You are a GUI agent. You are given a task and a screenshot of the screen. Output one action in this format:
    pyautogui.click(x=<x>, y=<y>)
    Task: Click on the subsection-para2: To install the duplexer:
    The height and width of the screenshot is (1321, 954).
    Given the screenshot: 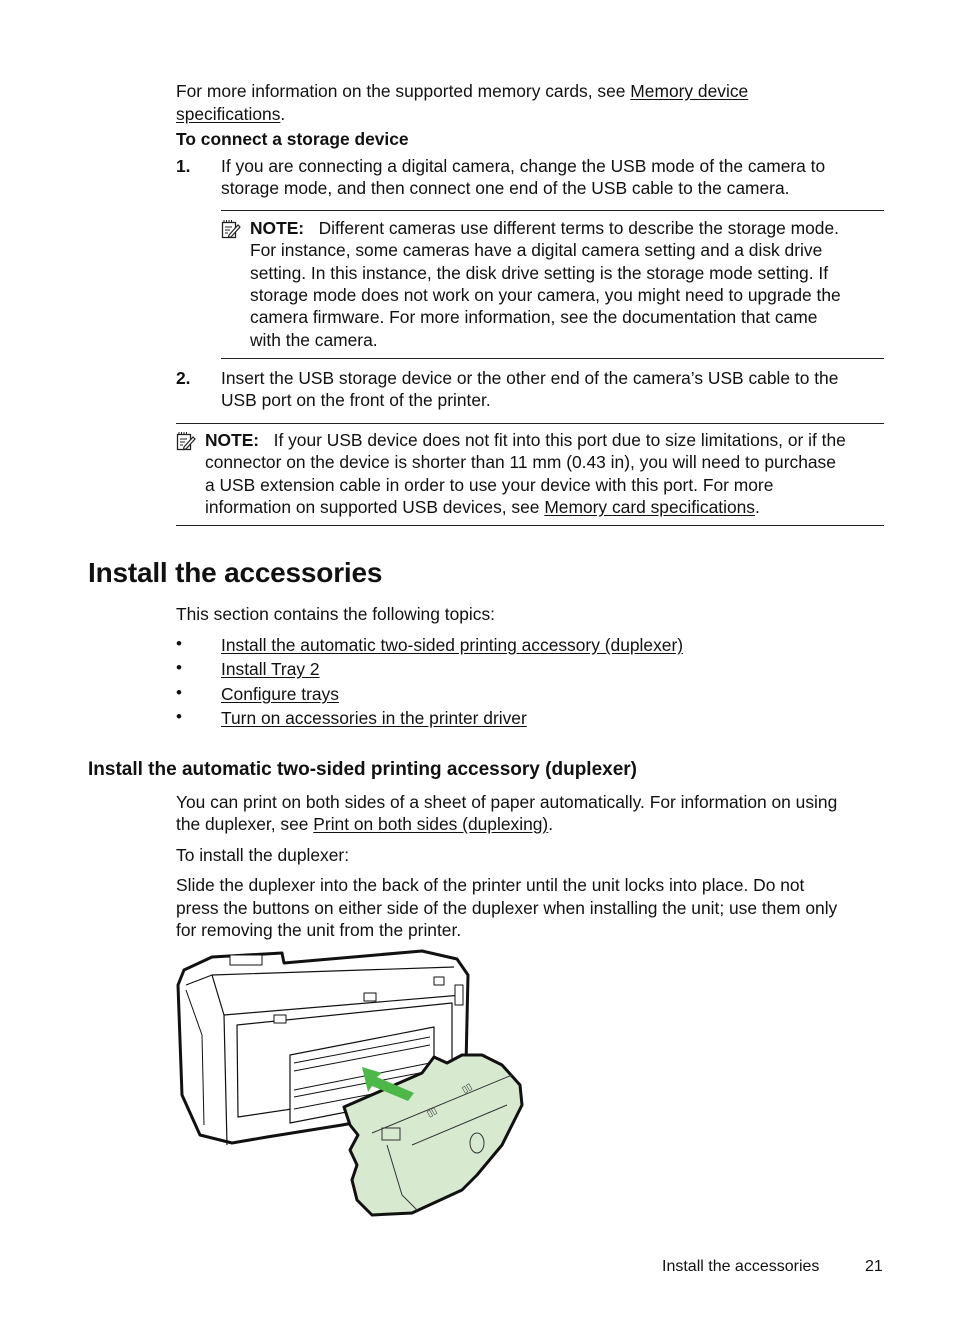 What is the action you would take?
    pyautogui.click(x=263, y=855)
    